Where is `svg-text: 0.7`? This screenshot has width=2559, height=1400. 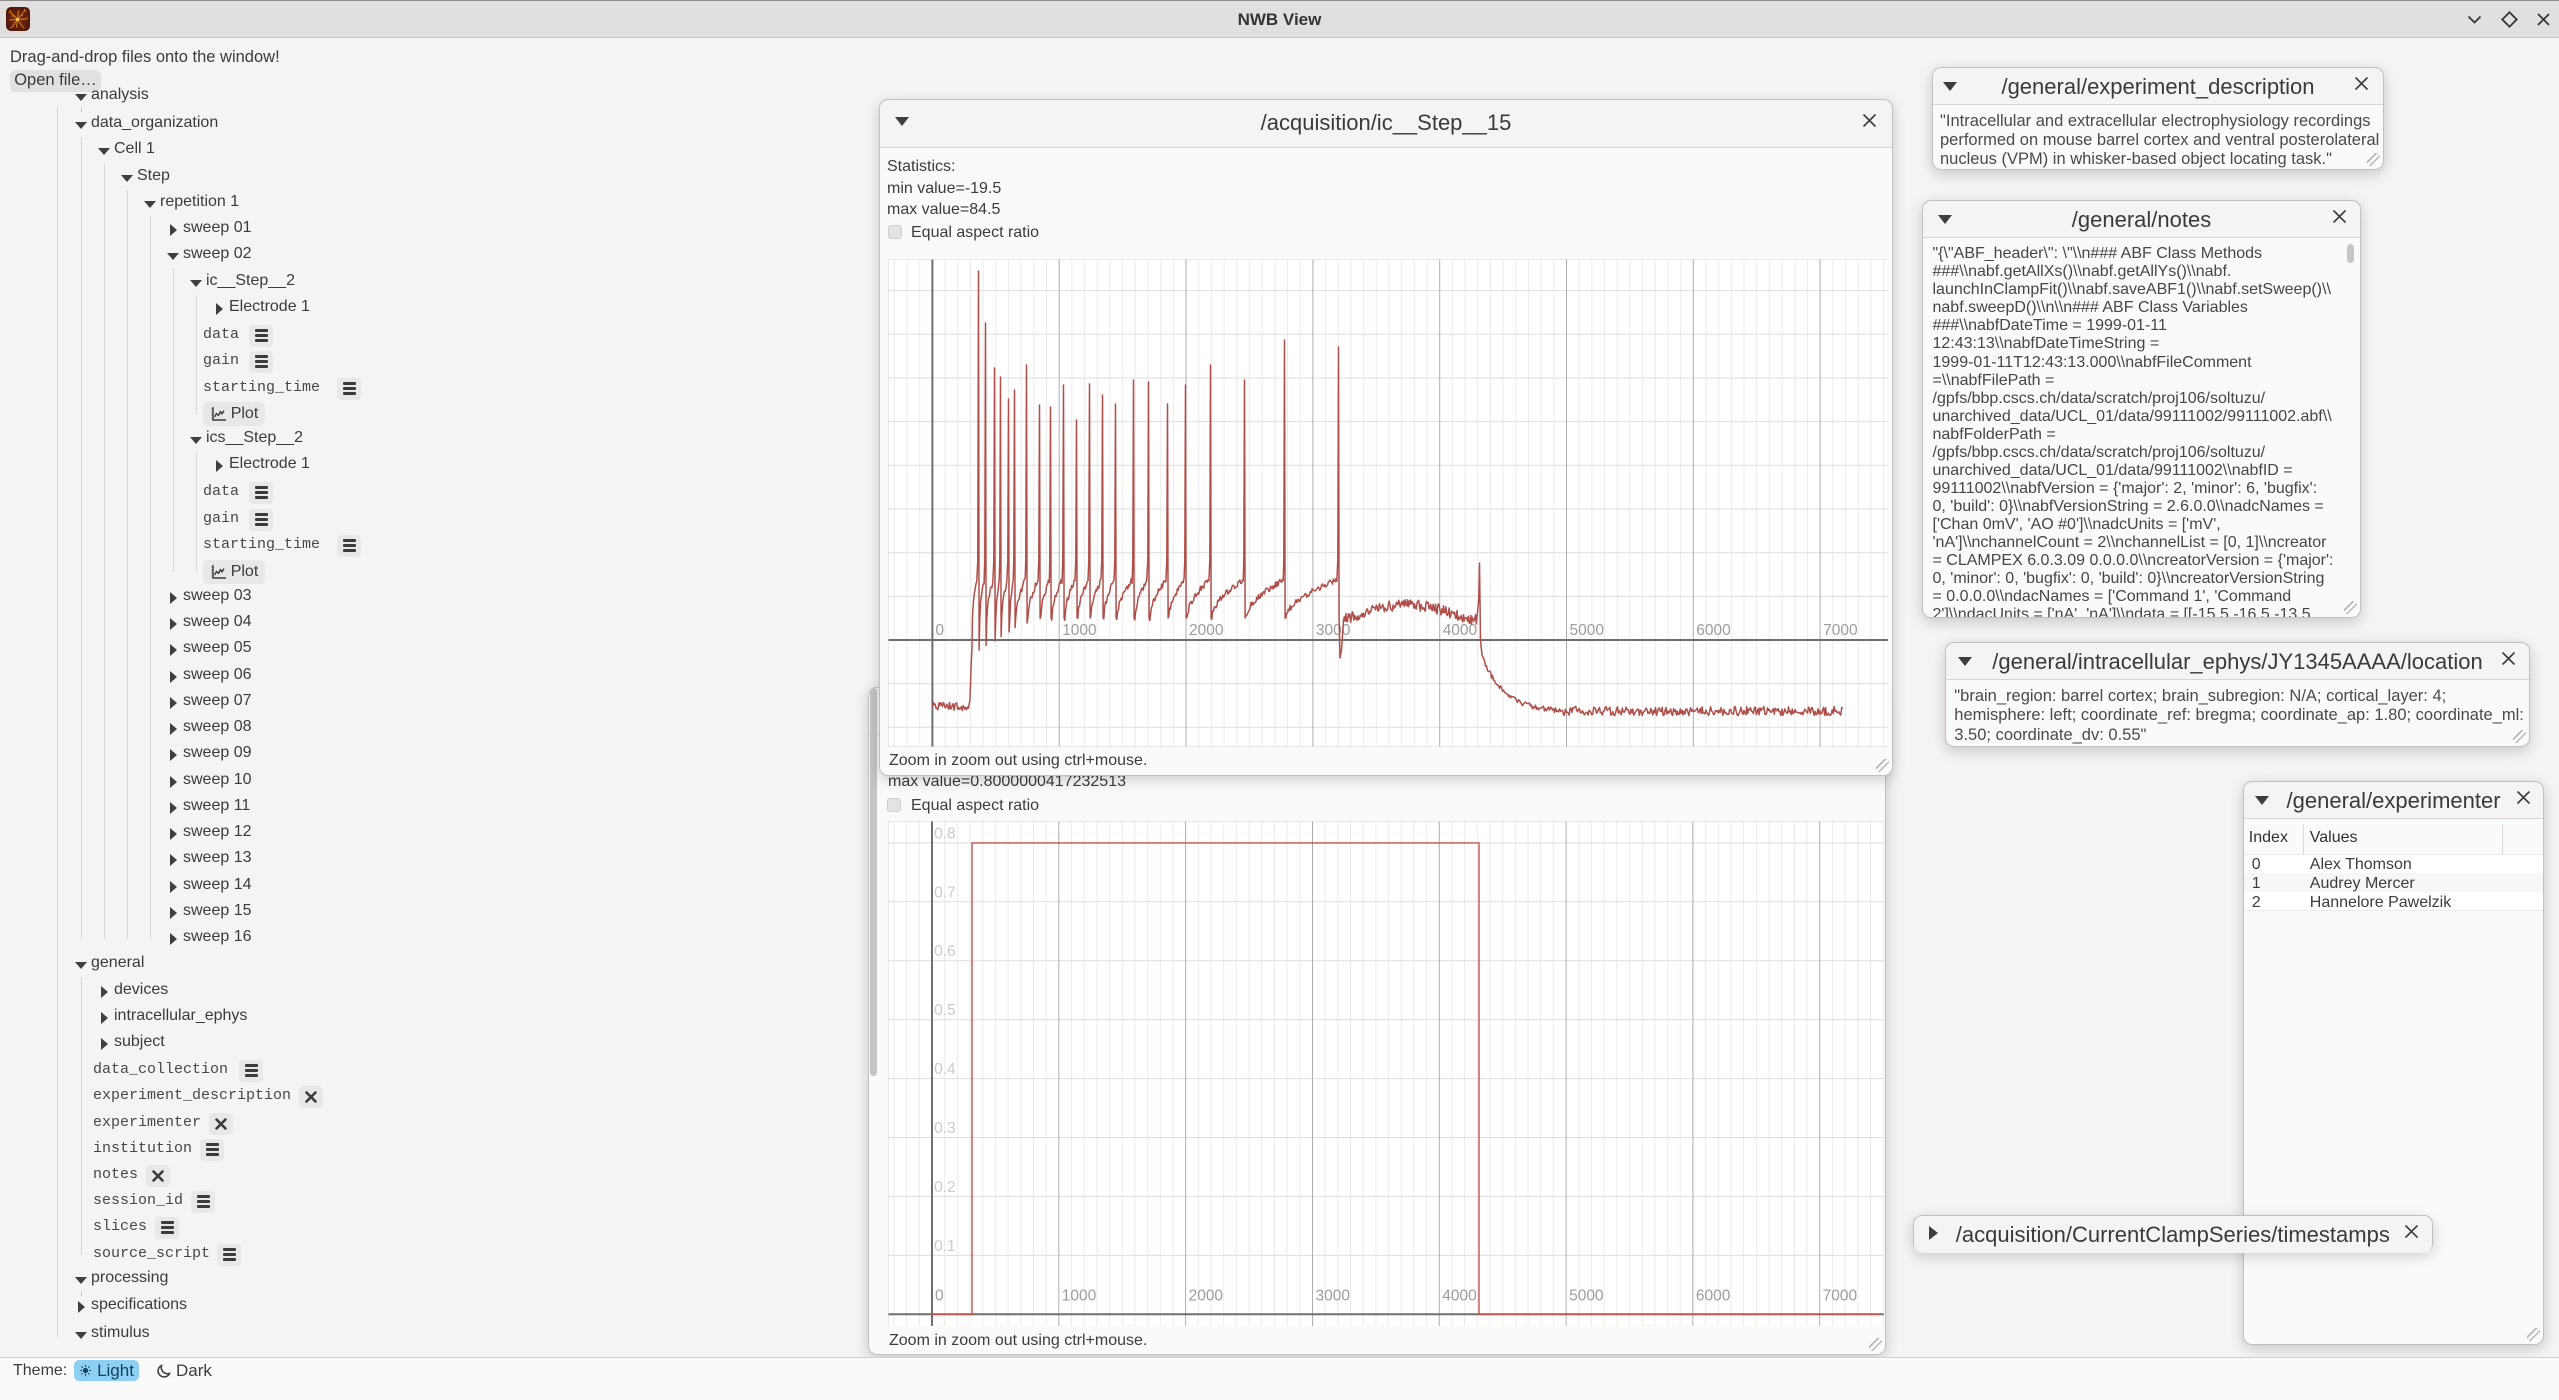 svg-text: 0.7 is located at coordinates (945, 892).